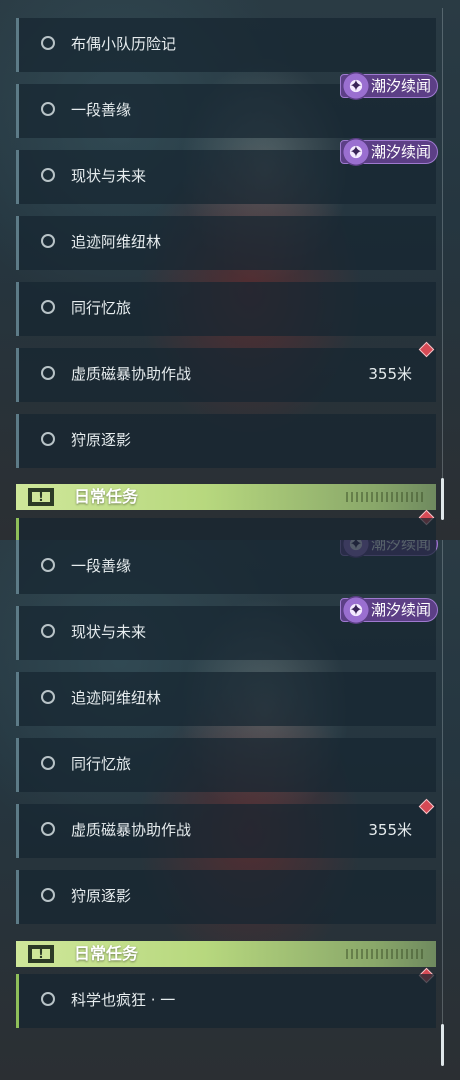 Image resolution: width=460 pixels, height=1080 pixels. Describe the element at coordinates (123, 1000) in the screenshot. I see `quest-name: 科学也疯狂 · 一` at that location.